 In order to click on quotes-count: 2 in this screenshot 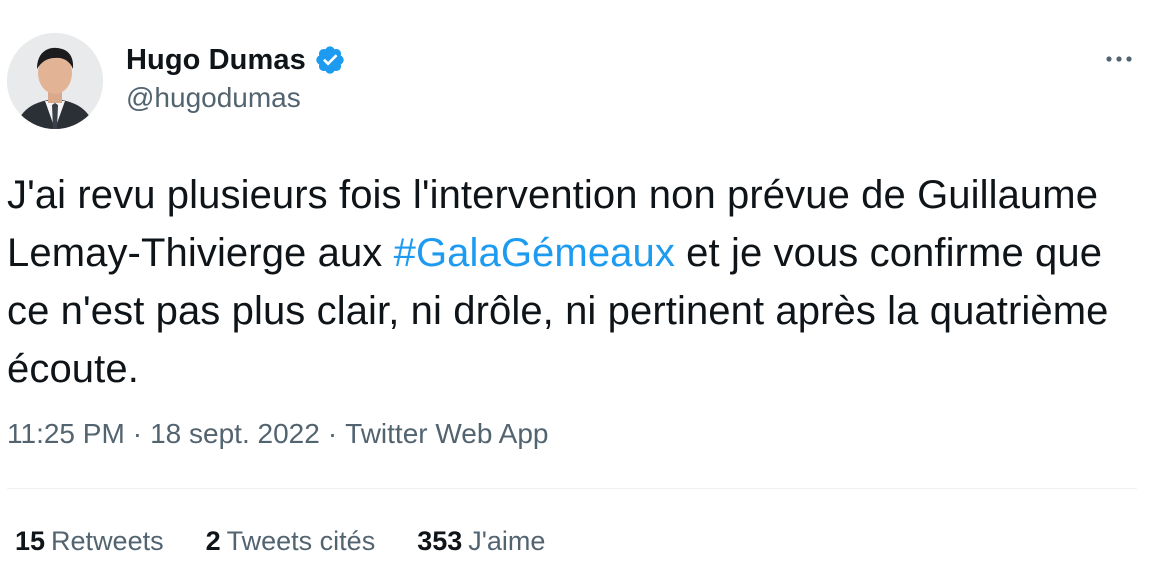, I will do `click(213, 541)`.